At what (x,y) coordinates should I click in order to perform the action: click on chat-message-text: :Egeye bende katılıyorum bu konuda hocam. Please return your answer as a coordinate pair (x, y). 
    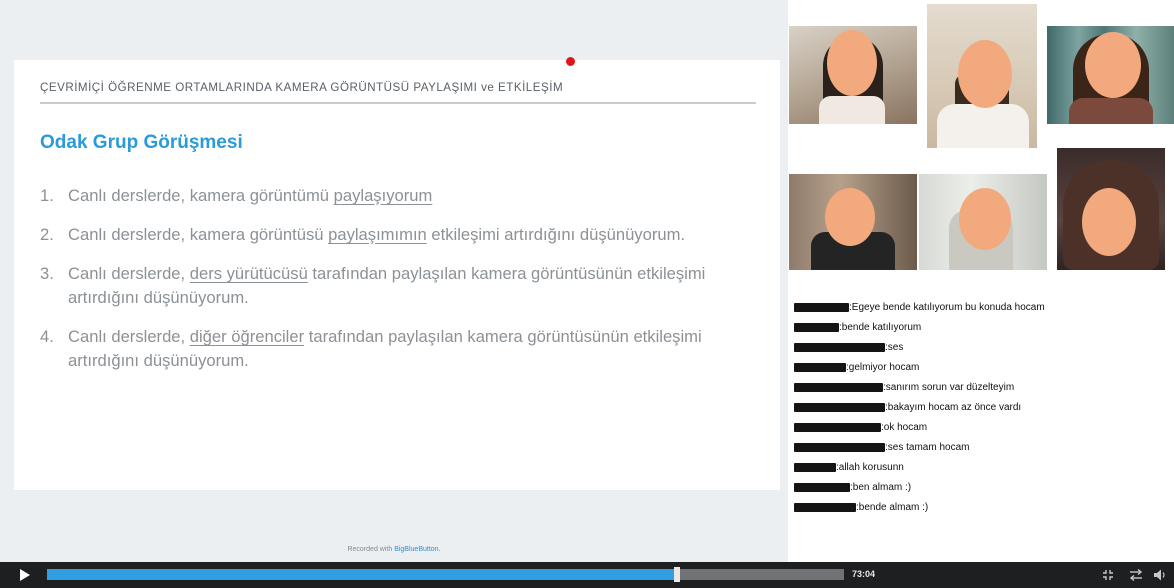
    Looking at the image, I should click on (947, 307).